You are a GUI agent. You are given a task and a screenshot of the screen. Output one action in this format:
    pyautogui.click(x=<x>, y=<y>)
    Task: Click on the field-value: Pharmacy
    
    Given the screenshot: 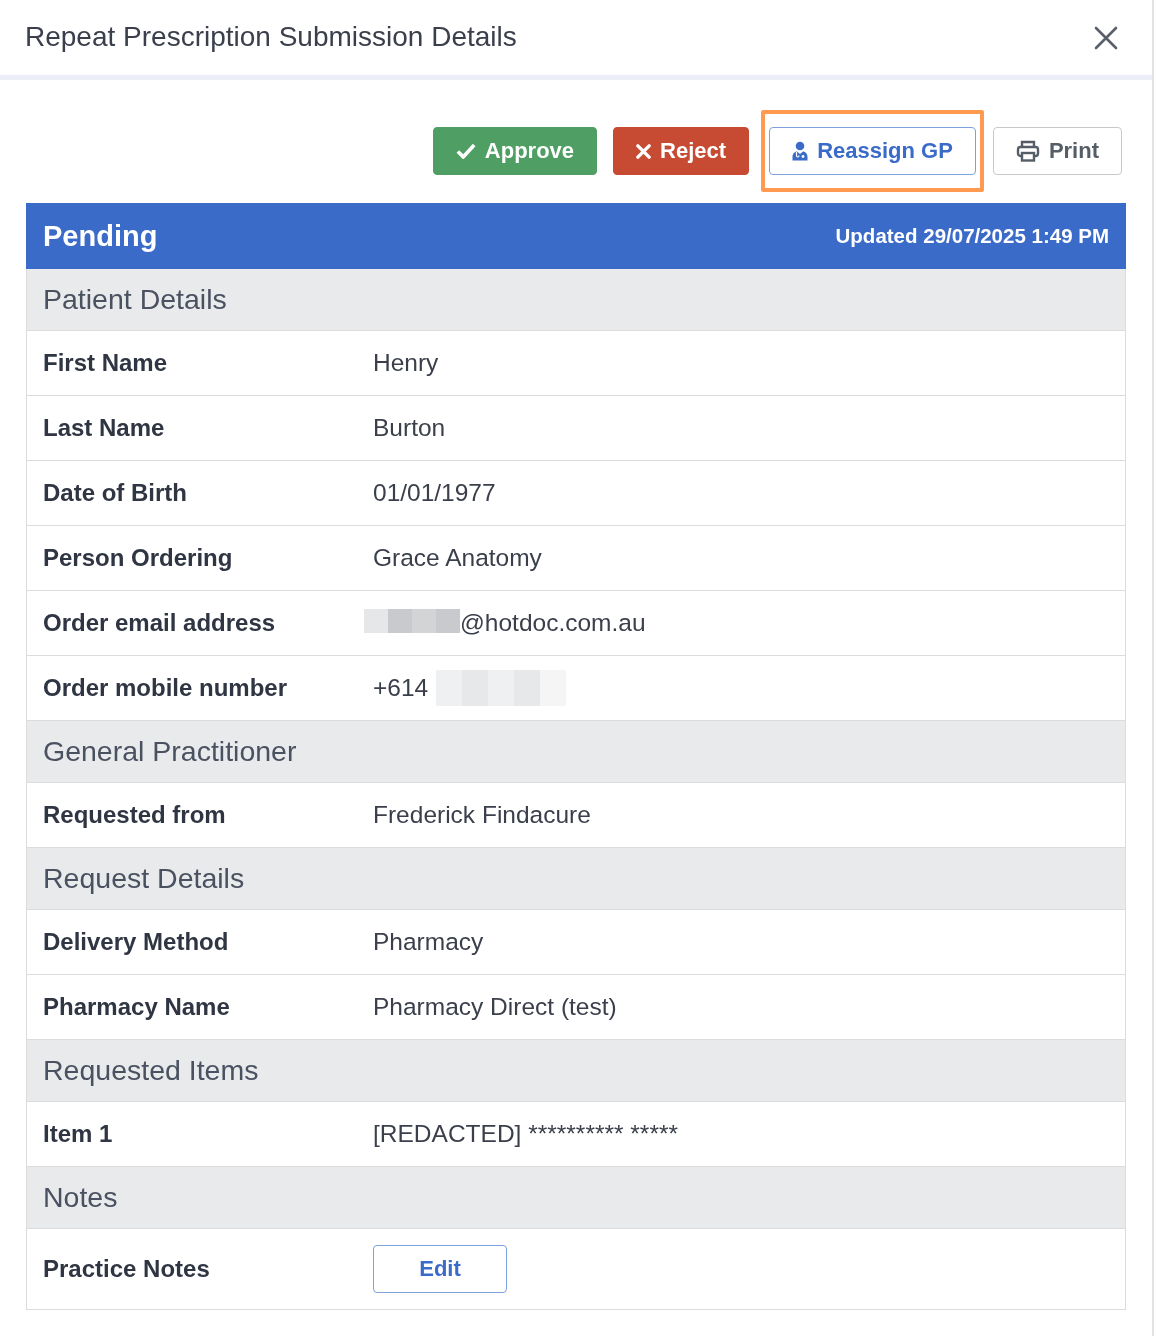 What is the action you would take?
    pyautogui.click(x=428, y=942)
    